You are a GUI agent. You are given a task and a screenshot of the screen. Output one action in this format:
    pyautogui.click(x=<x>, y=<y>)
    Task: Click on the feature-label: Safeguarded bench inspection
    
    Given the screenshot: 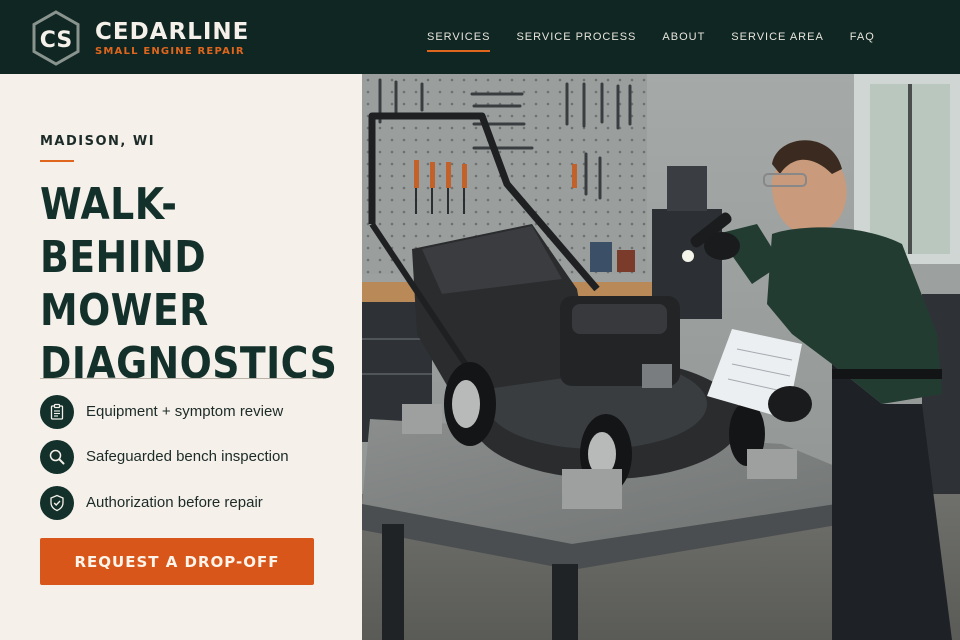 What is the action you would take?
    pyautogui.click(x=187, y=456)
    